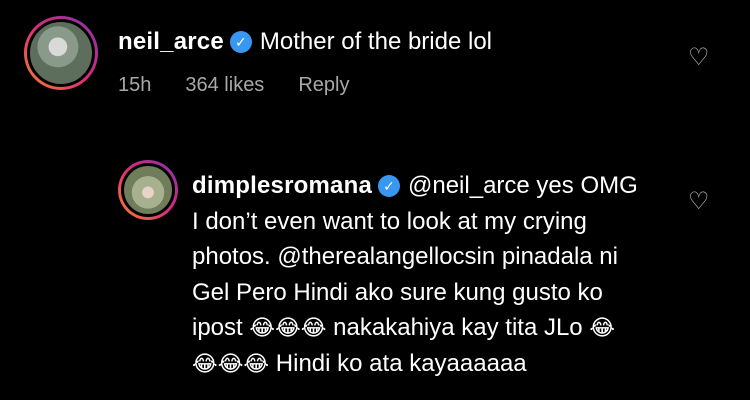 Image resolution: width=750 pixels, height=400 pixels. I want to click on reply-text-line-1: @neil_arce yes OMG, so click(523, 185).